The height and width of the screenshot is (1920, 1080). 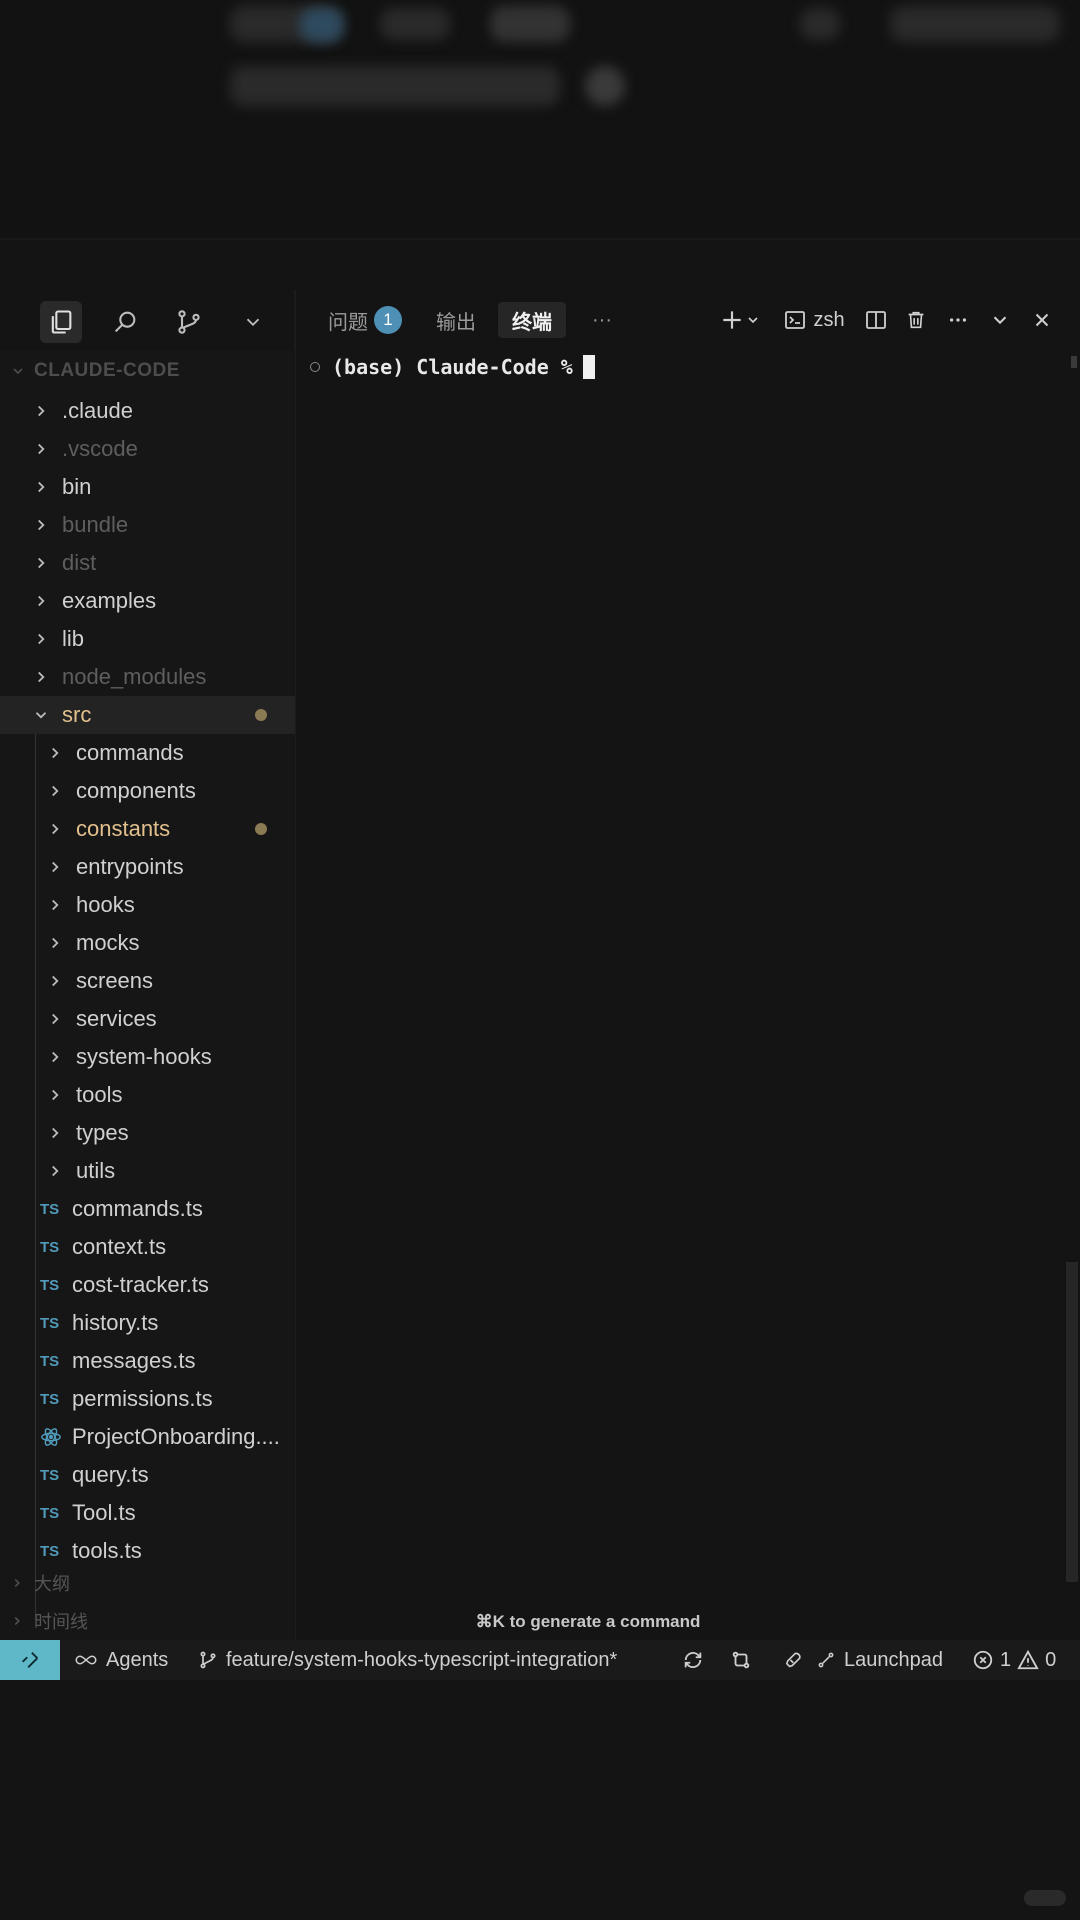 I want to click on explorer-root-label: CLAUDE-CODE, so click(x=107, y=370).